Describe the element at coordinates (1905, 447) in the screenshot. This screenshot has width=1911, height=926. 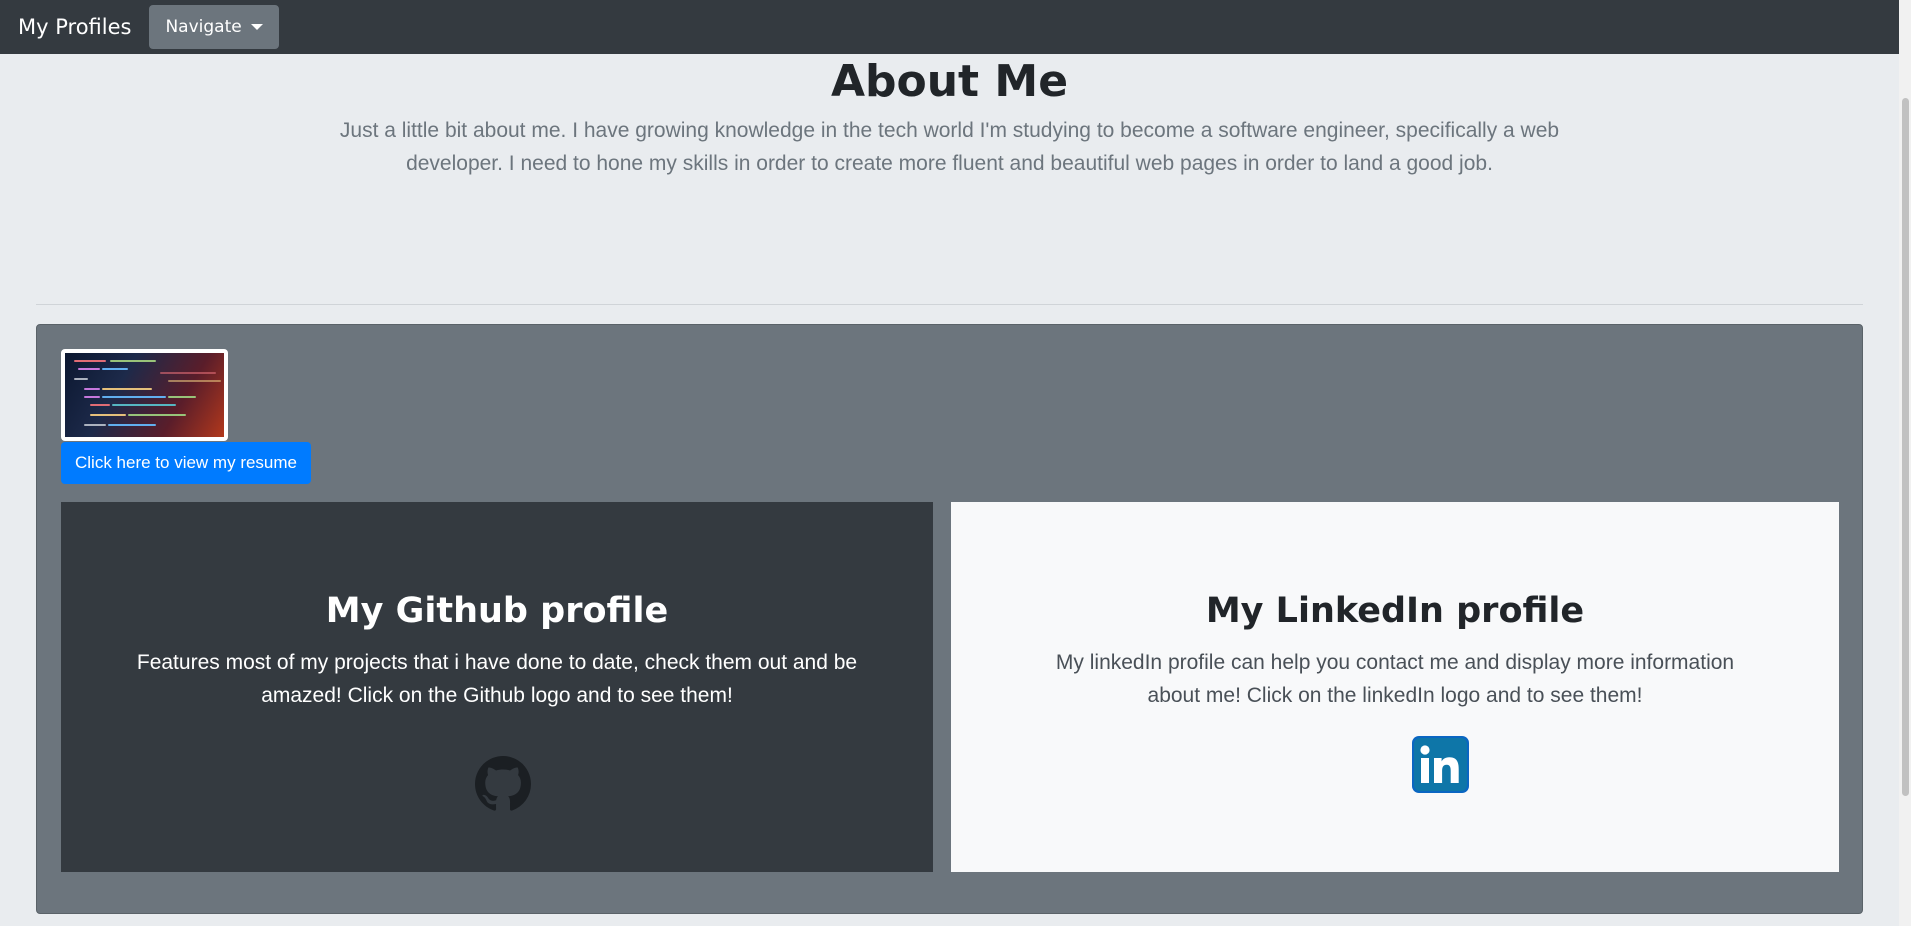
I see `scrollbar-thumb` at that location.